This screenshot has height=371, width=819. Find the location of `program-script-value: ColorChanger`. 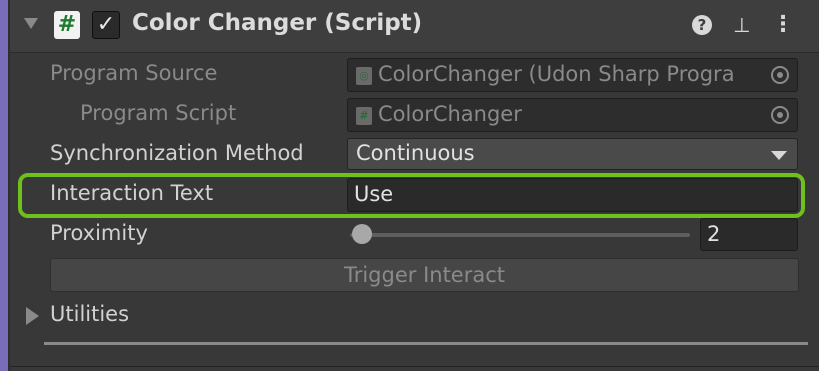

program-script-value: ColorChanger is located at coordinates (450, 114).